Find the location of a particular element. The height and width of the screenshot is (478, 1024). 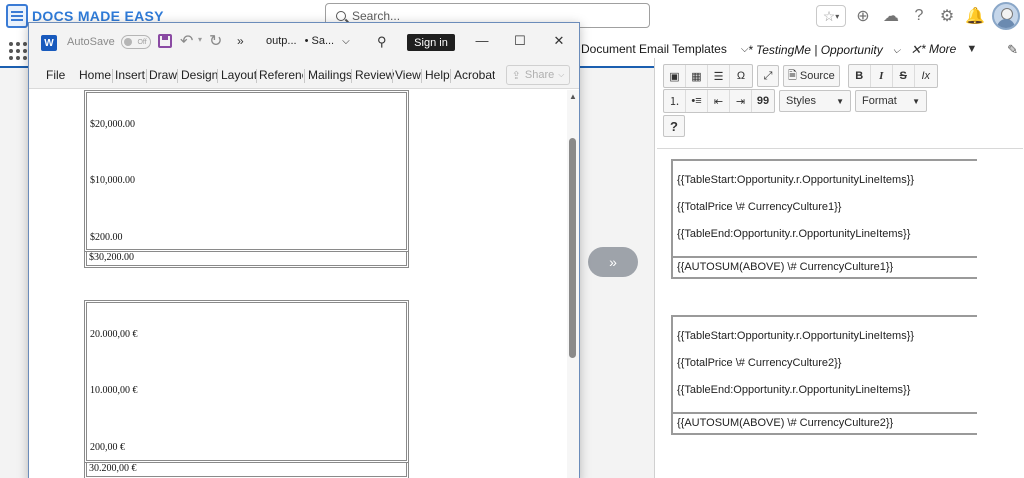

autosave-toggle: AutoSave Off is located at coordinates (109, 42).